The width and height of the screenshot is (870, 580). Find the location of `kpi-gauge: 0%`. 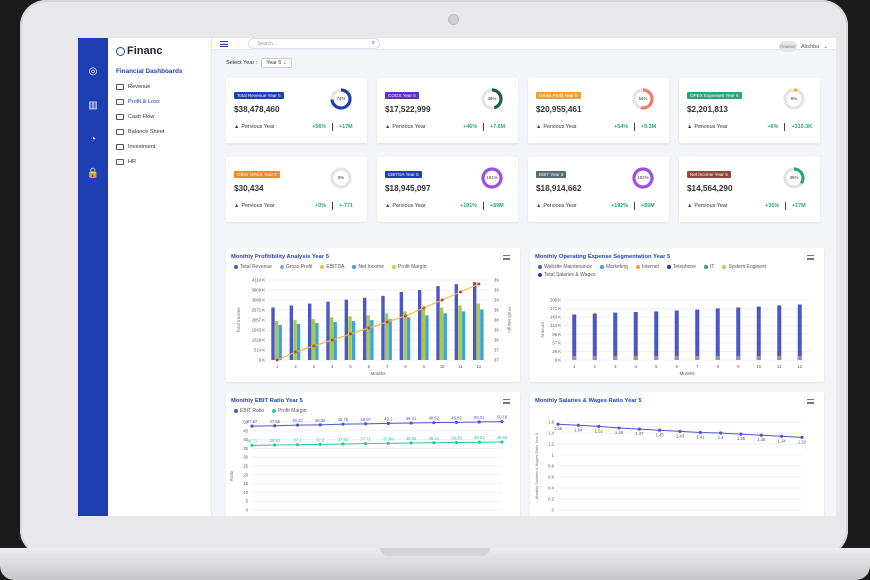

kpi-gauge: 0% is located at coordinates (341, 178).